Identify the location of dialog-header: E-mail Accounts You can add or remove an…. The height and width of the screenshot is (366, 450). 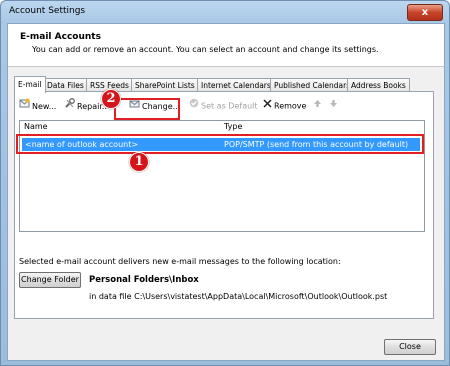
(226, 45).